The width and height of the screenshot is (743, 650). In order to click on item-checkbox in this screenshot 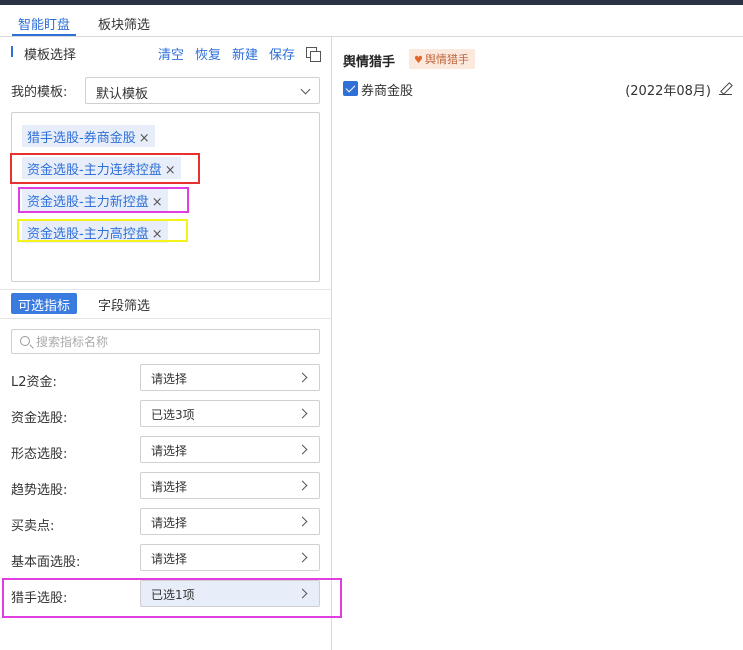, I will do `click(350, 88)`.